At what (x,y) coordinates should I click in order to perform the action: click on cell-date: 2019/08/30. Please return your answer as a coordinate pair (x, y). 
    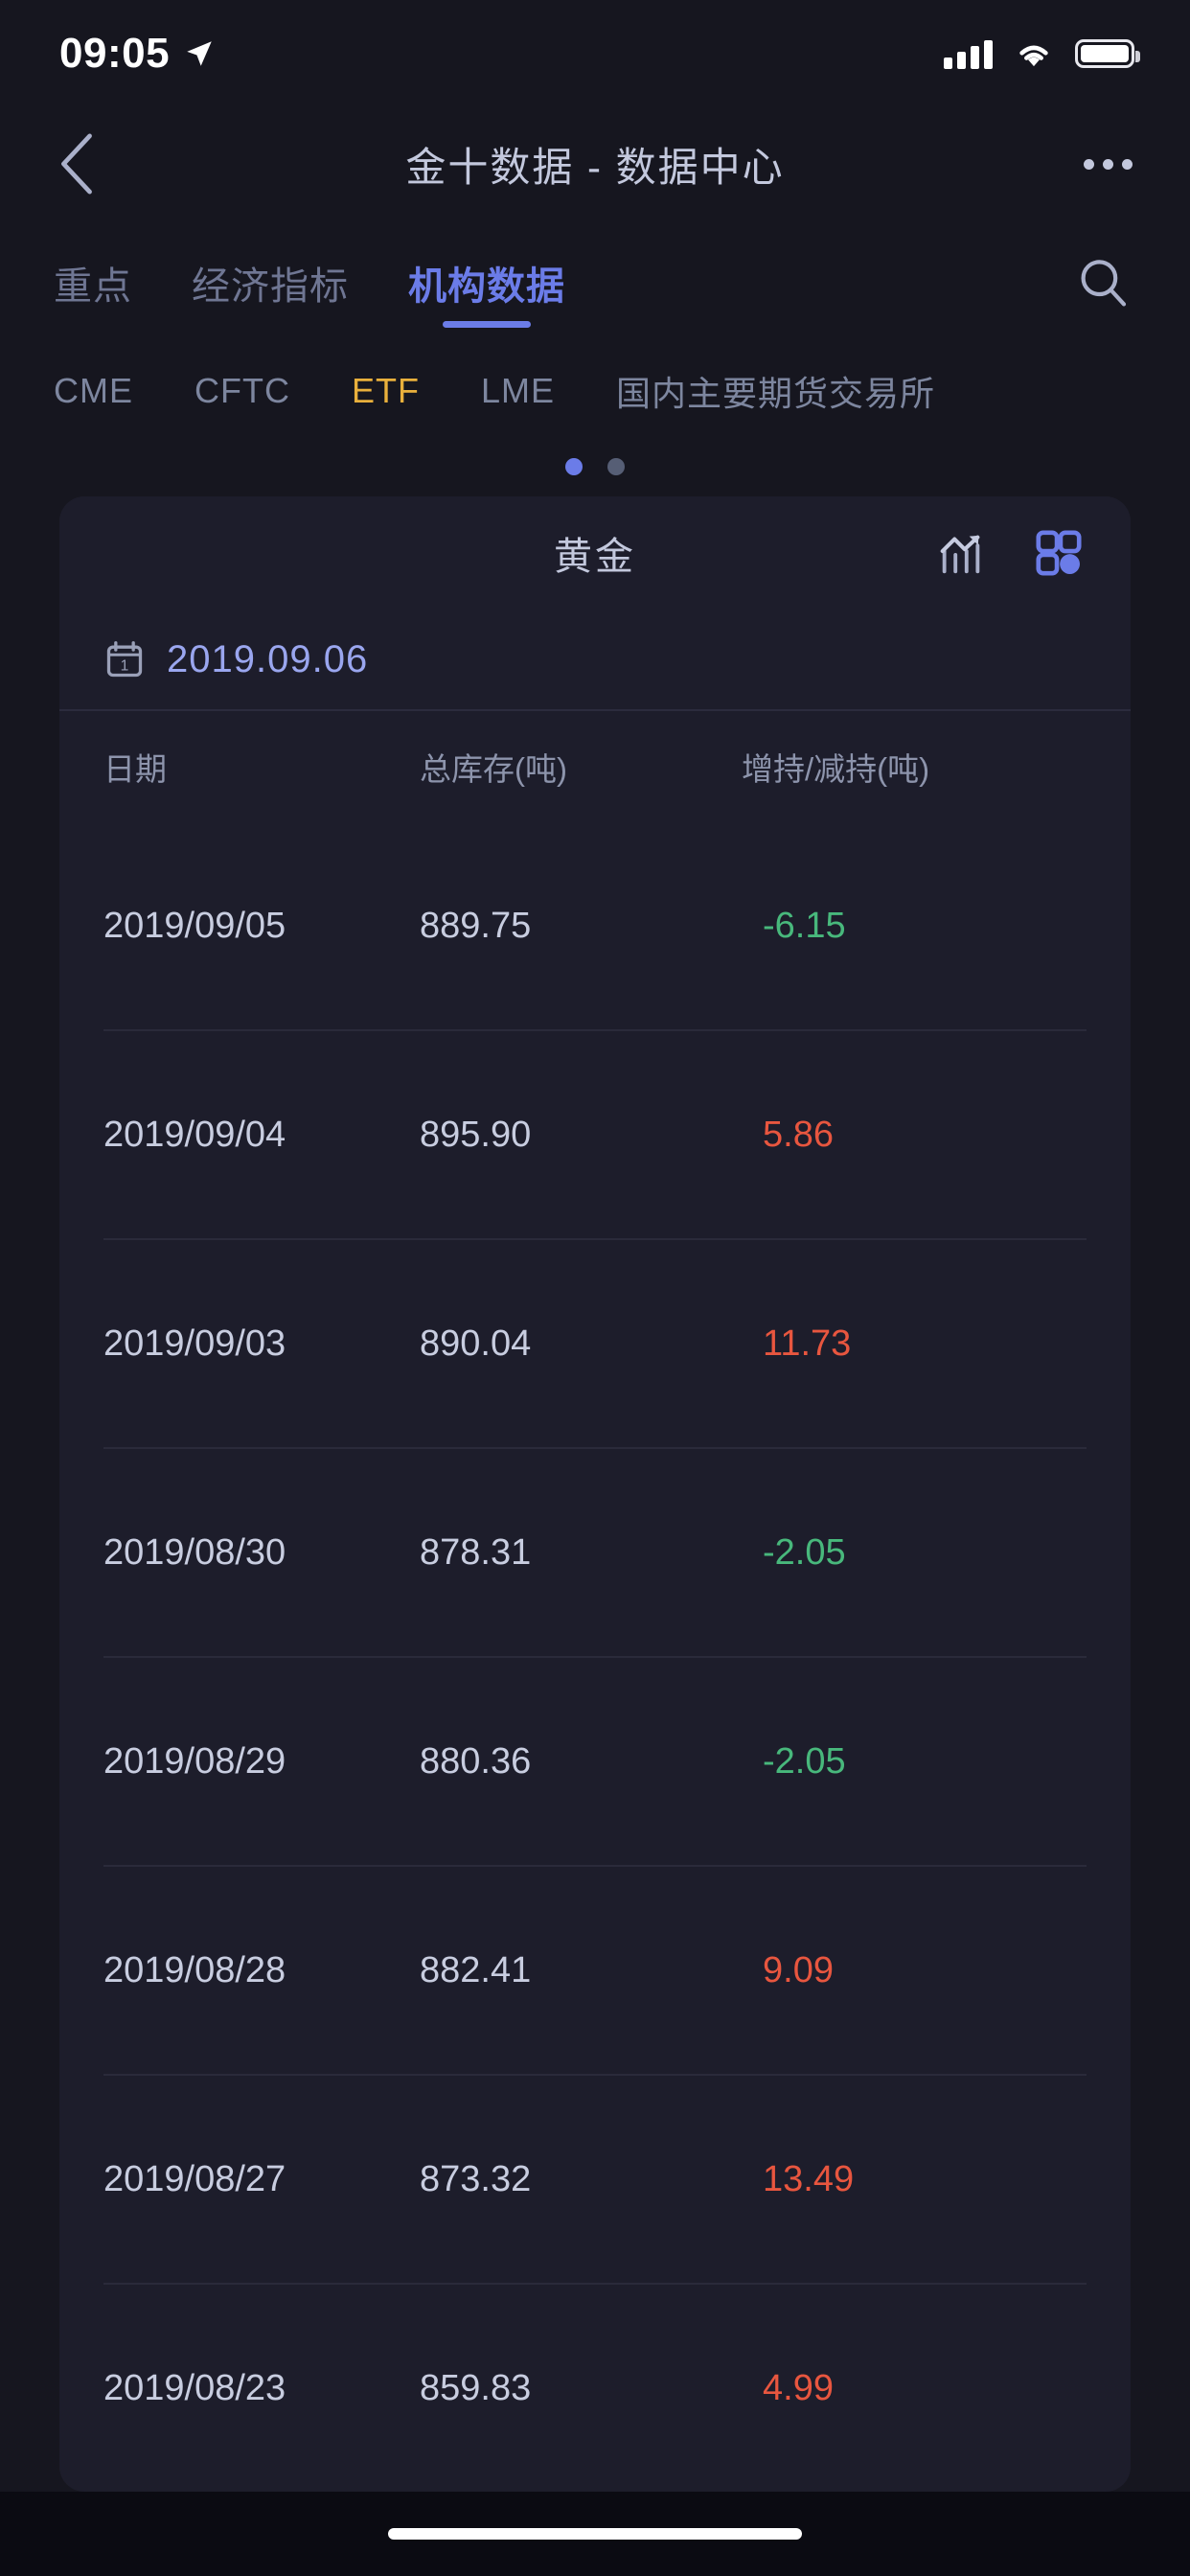
    Looking at the image, I should click on (195, 1552).